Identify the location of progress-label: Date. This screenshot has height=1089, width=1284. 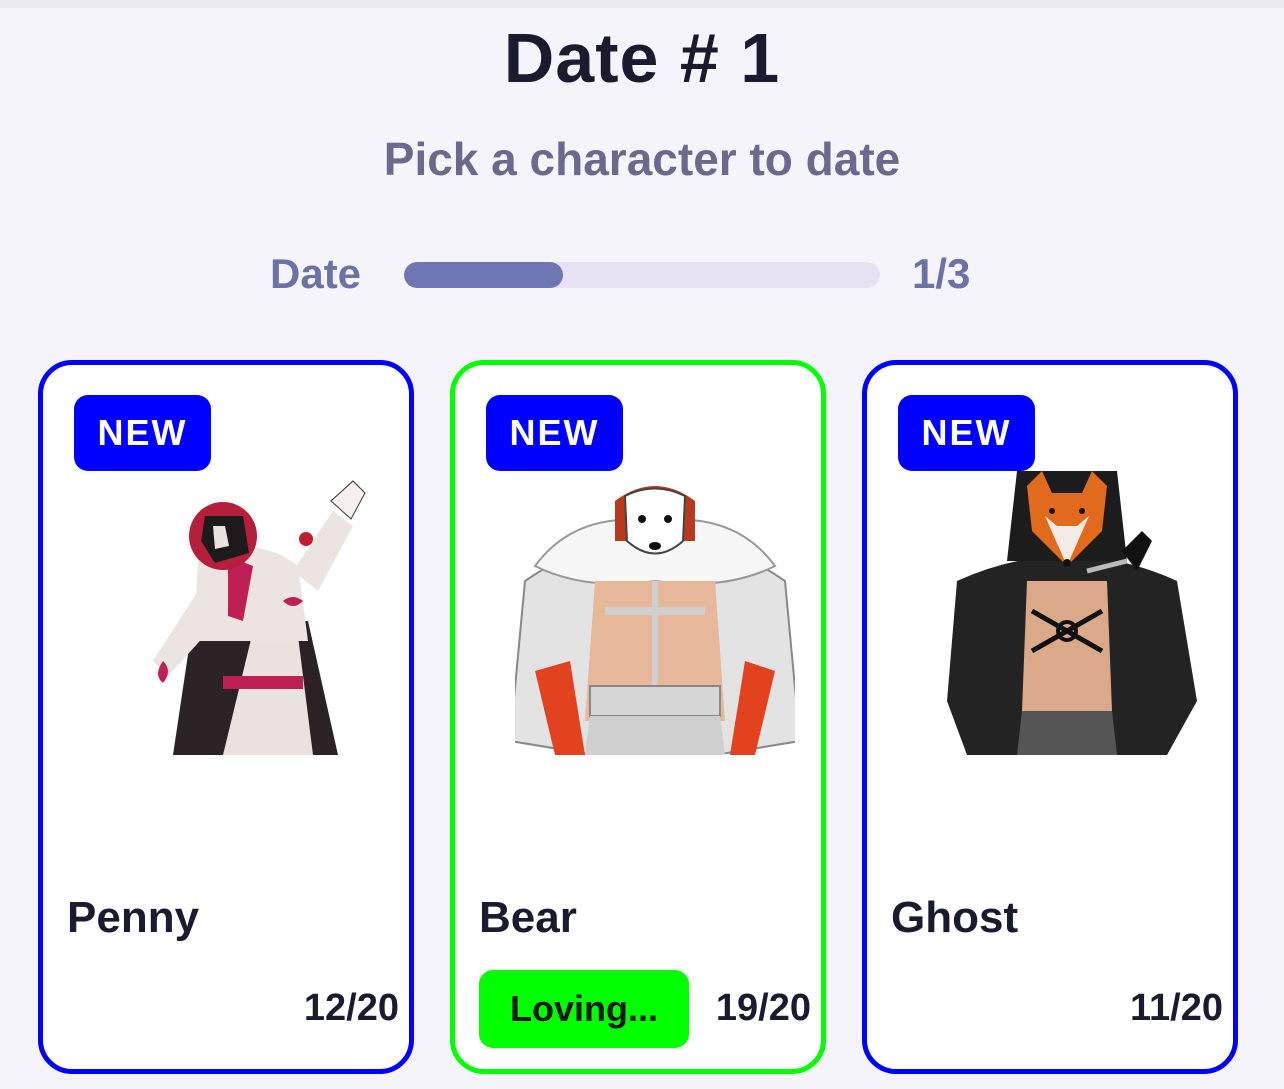
(316, 273).